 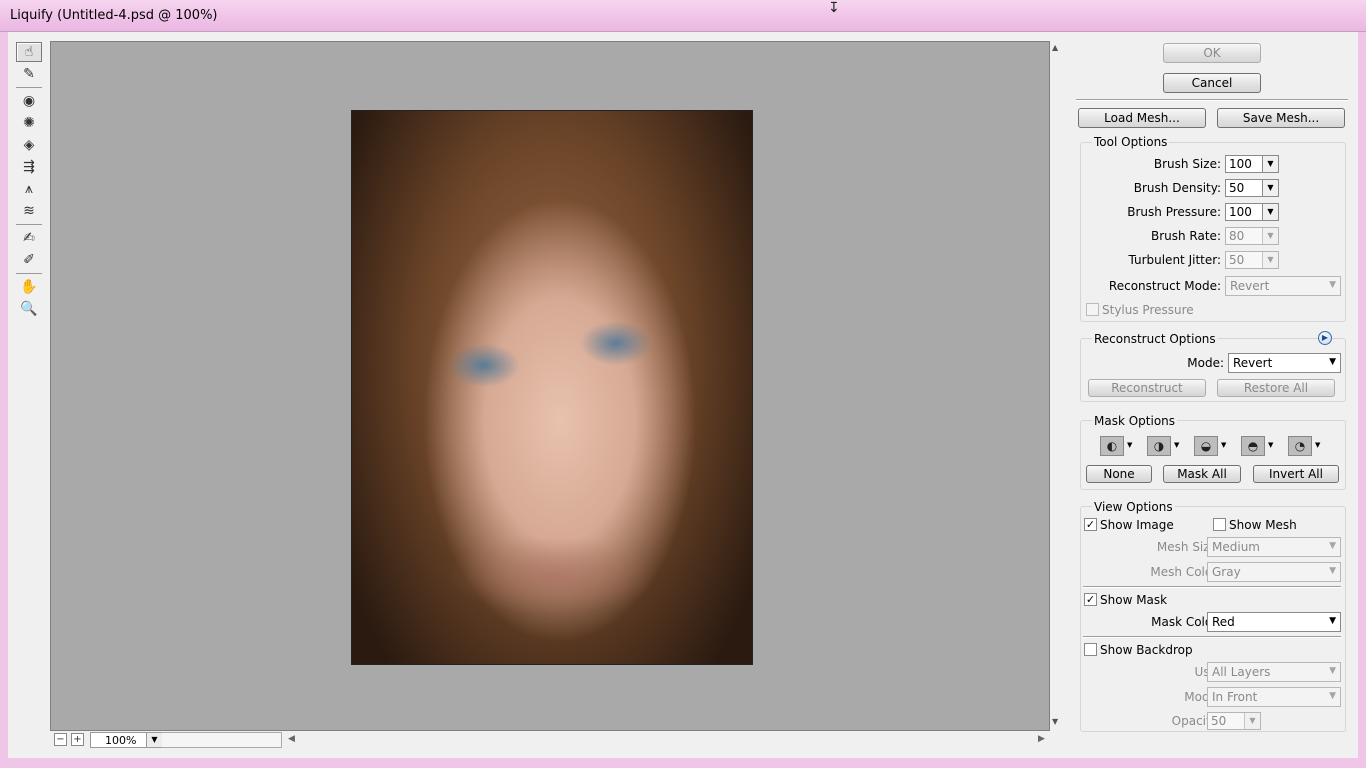 I want to click on backdrop-mode-dropdown-icon: ▼, so click(x=1332, y=696).